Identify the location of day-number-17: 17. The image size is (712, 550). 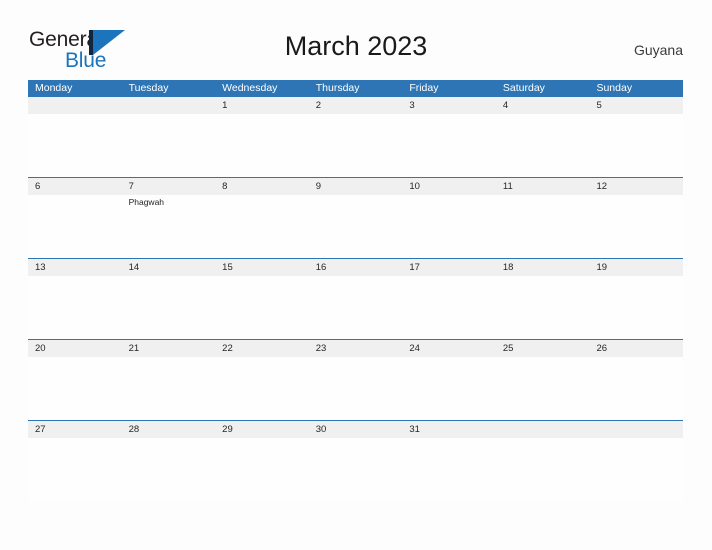
(449, 267).